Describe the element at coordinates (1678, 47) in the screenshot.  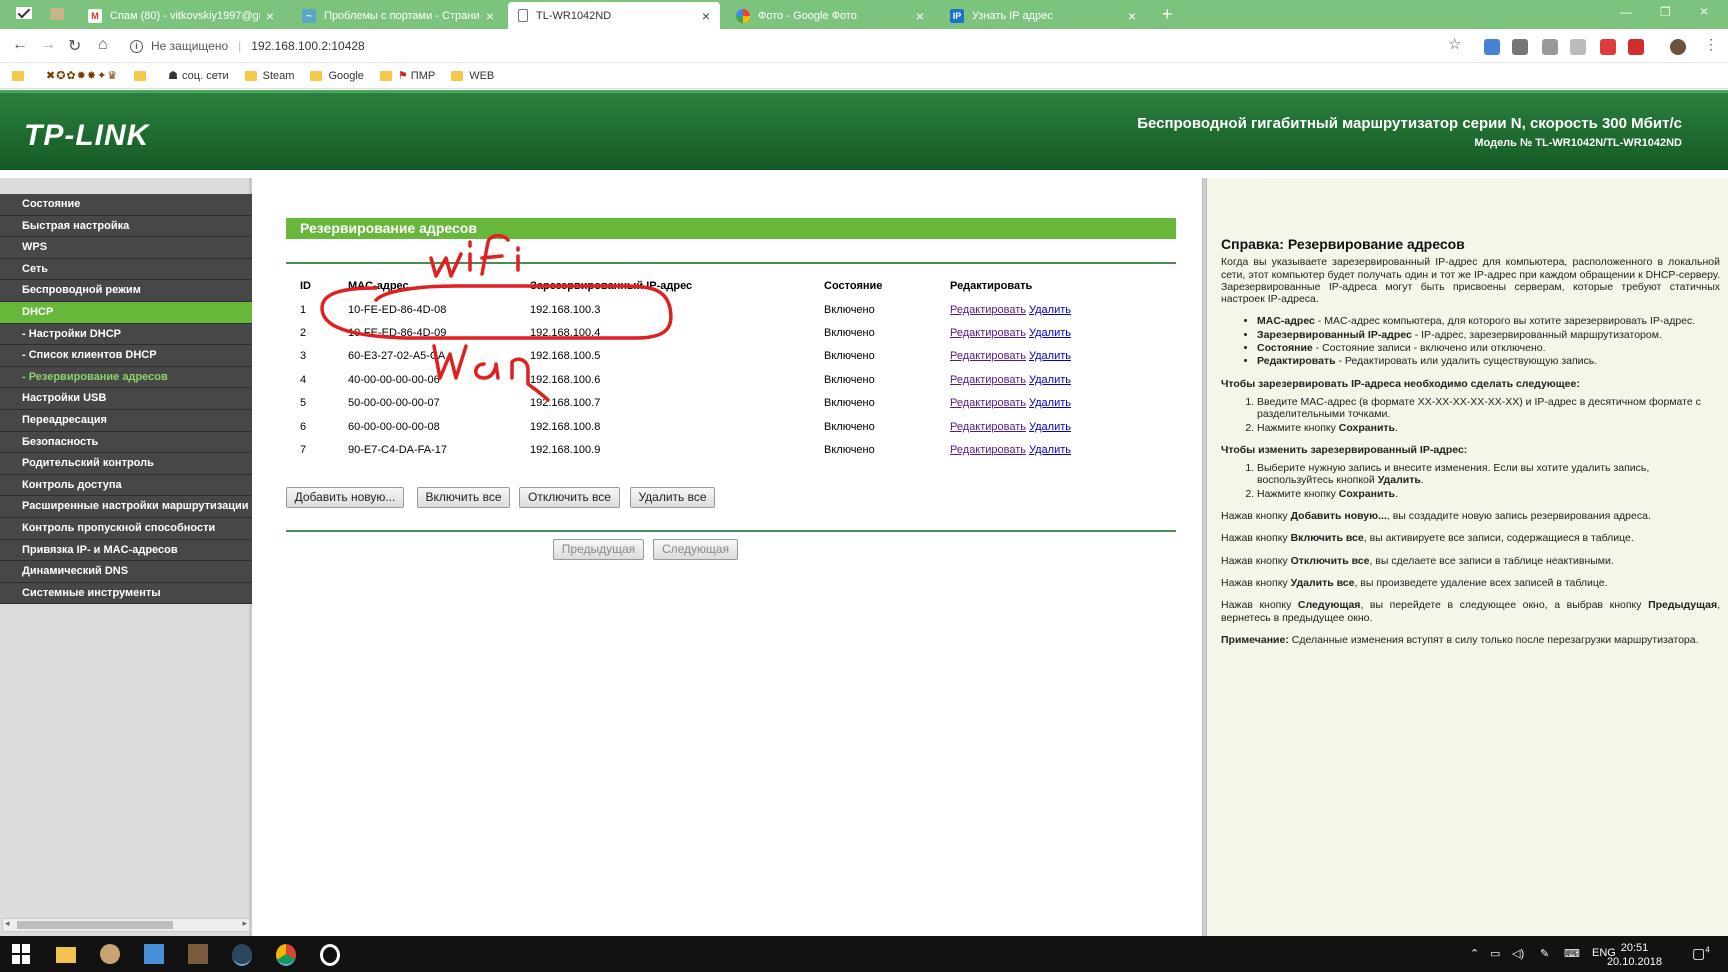
I see `avatar` at that location.